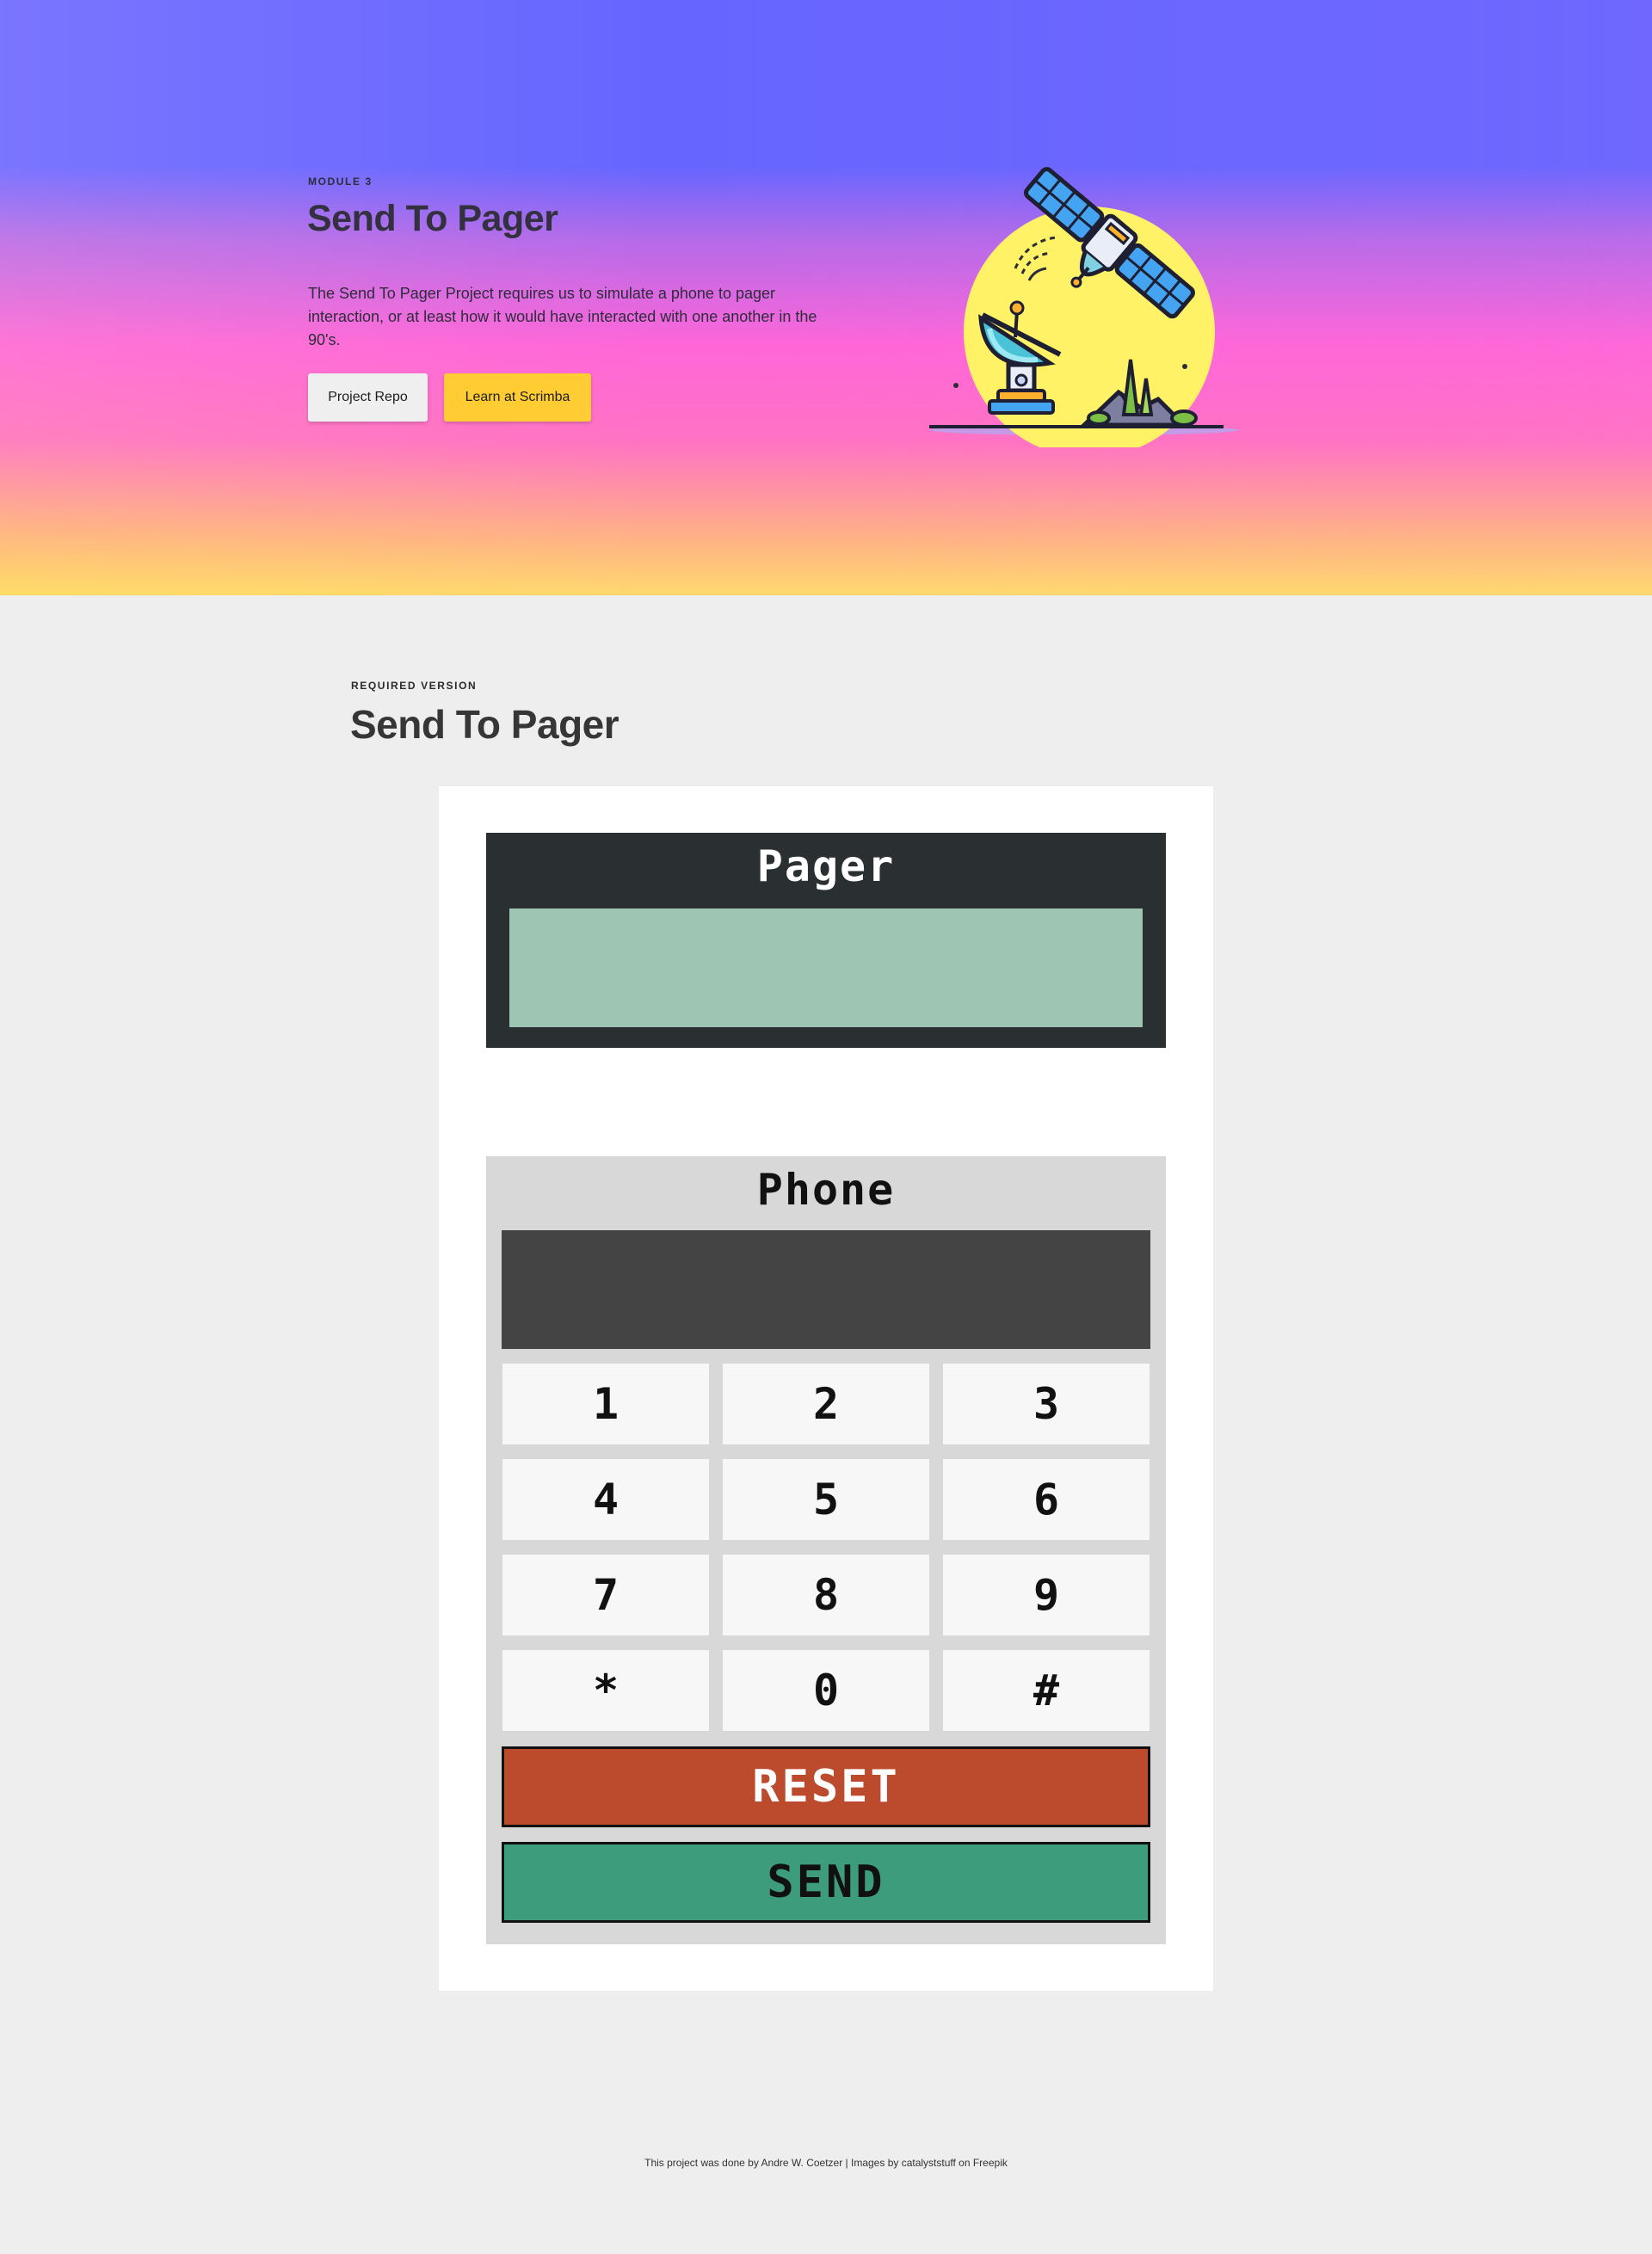  Describe the element at coordinates (414, 686) in the screenshot. I see `section-kicker: REQUIRED VERSION` at that location.